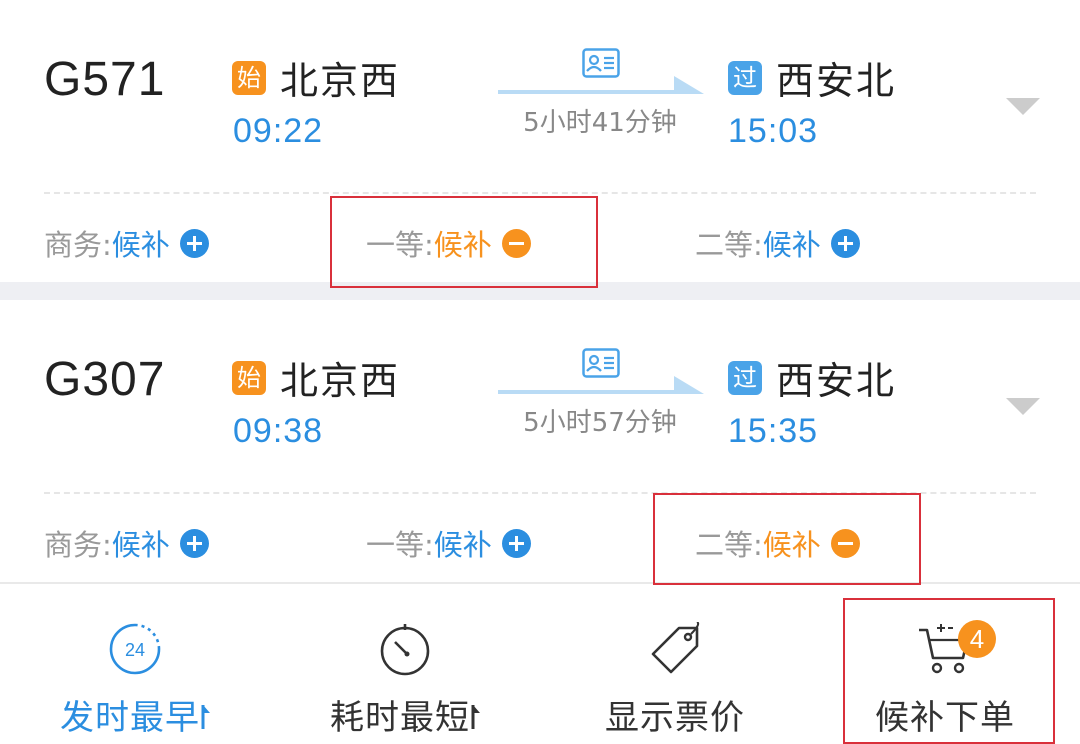 This screenshot has width=1080, height=744. I want to click on seat-first-class: 一等: 候补, so click(448, 543).